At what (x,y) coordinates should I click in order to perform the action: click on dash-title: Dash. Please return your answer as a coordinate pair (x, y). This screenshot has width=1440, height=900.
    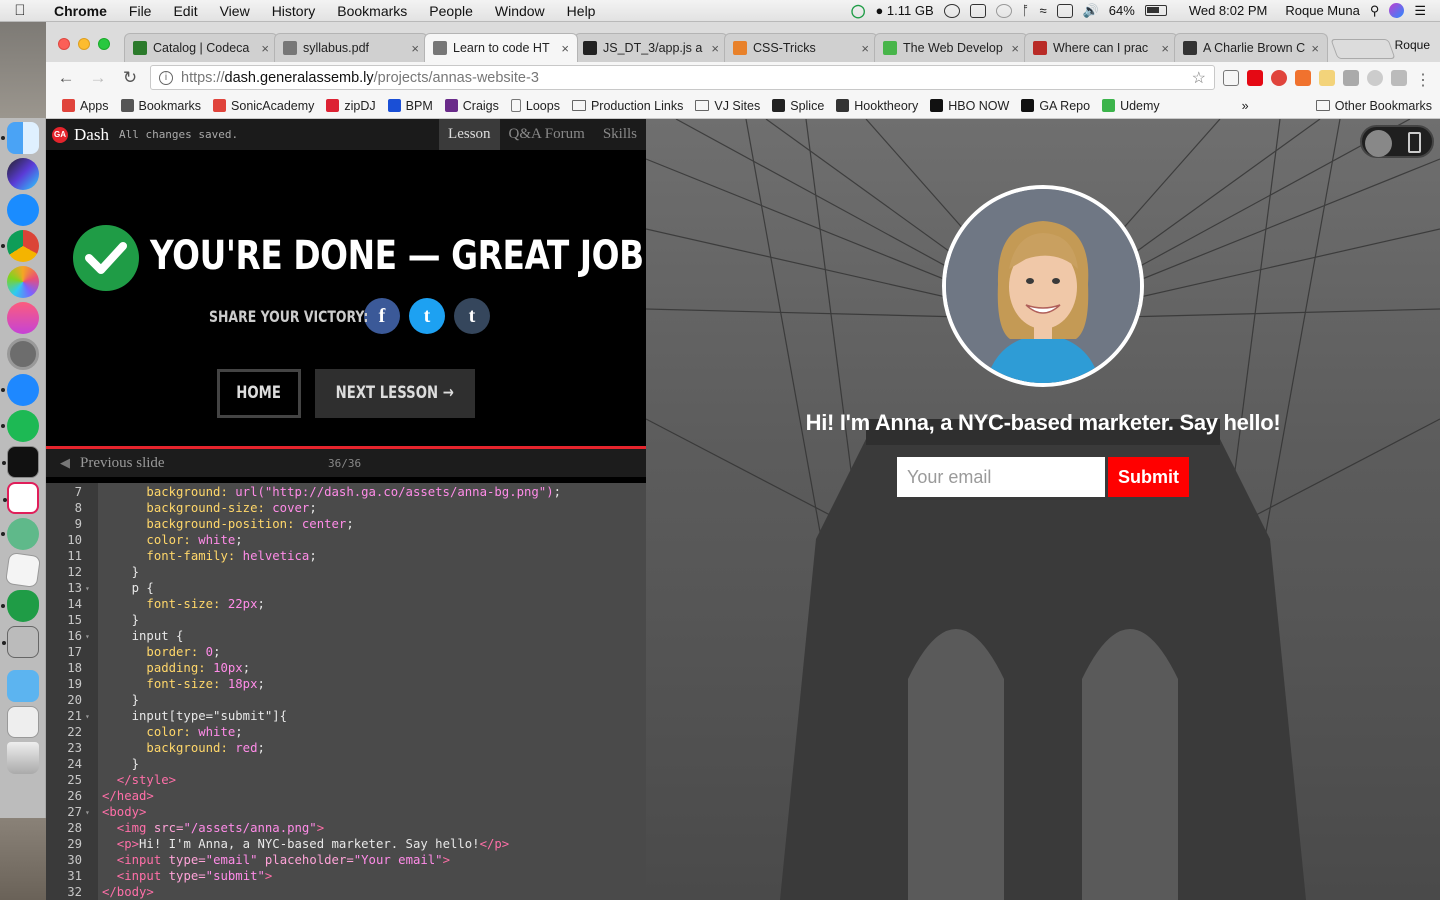
    Looking at the image, I should click on (91, 135).